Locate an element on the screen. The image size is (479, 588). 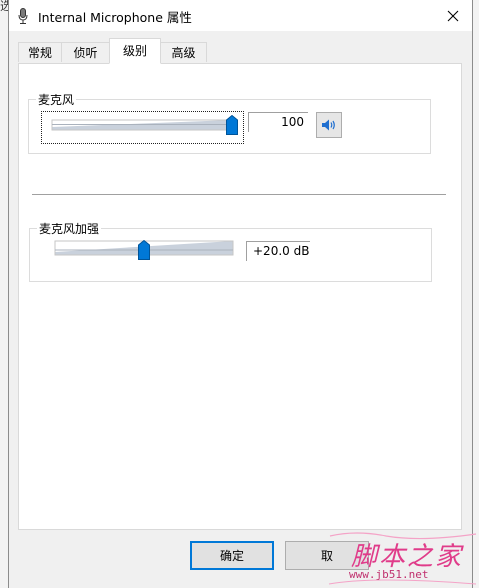
speaker-icon is located at coordinates (328, 125).